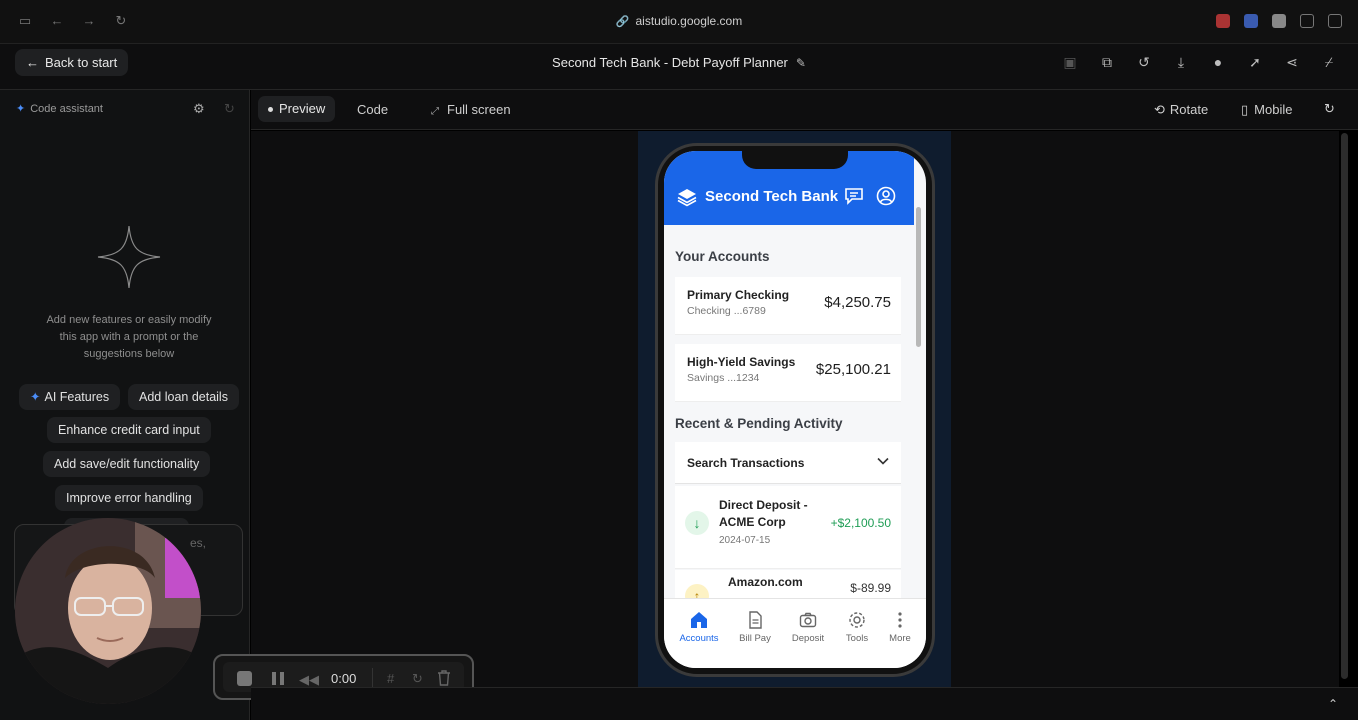 Image resolution: width=1358 pixels, height=720 pixels. Describe the element at coordinates (1070, 62) in the screenshot. I see `save-icon: ▣` at that location.